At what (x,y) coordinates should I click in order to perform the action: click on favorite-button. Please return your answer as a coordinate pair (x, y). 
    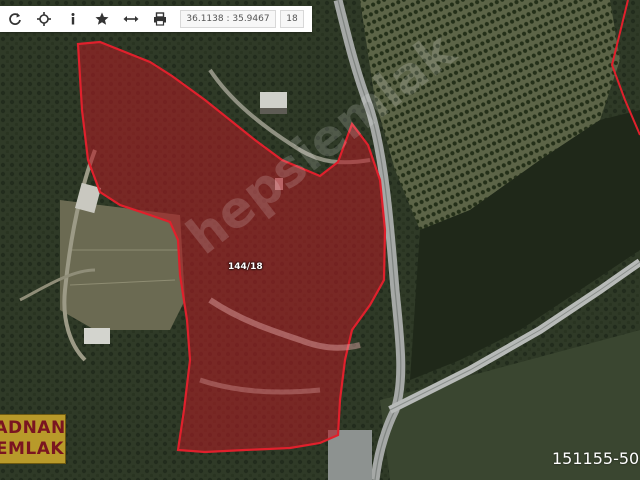
    Looking at the image, I should click on (101, 19).